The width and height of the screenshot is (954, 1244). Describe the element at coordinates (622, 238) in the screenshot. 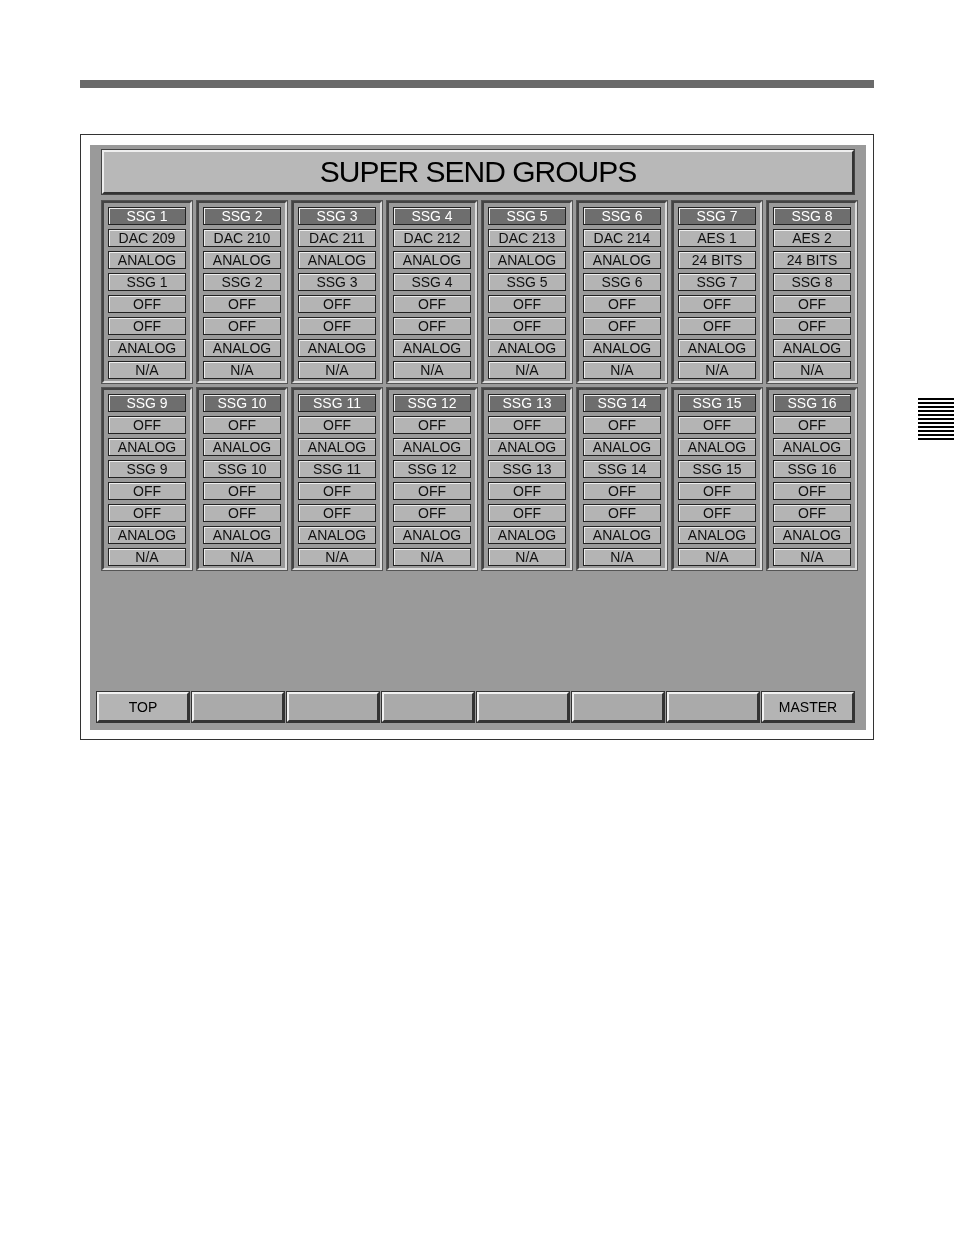

I see `value-button: DAC 214` at that location.